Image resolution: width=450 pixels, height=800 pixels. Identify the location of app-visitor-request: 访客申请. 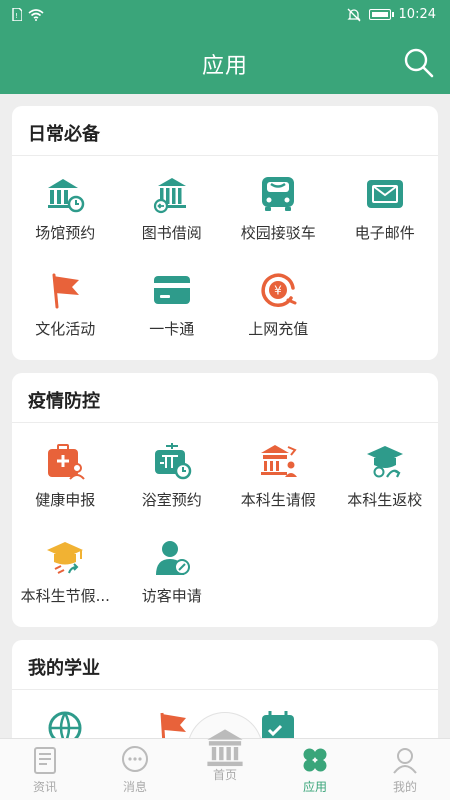
(172, 582).